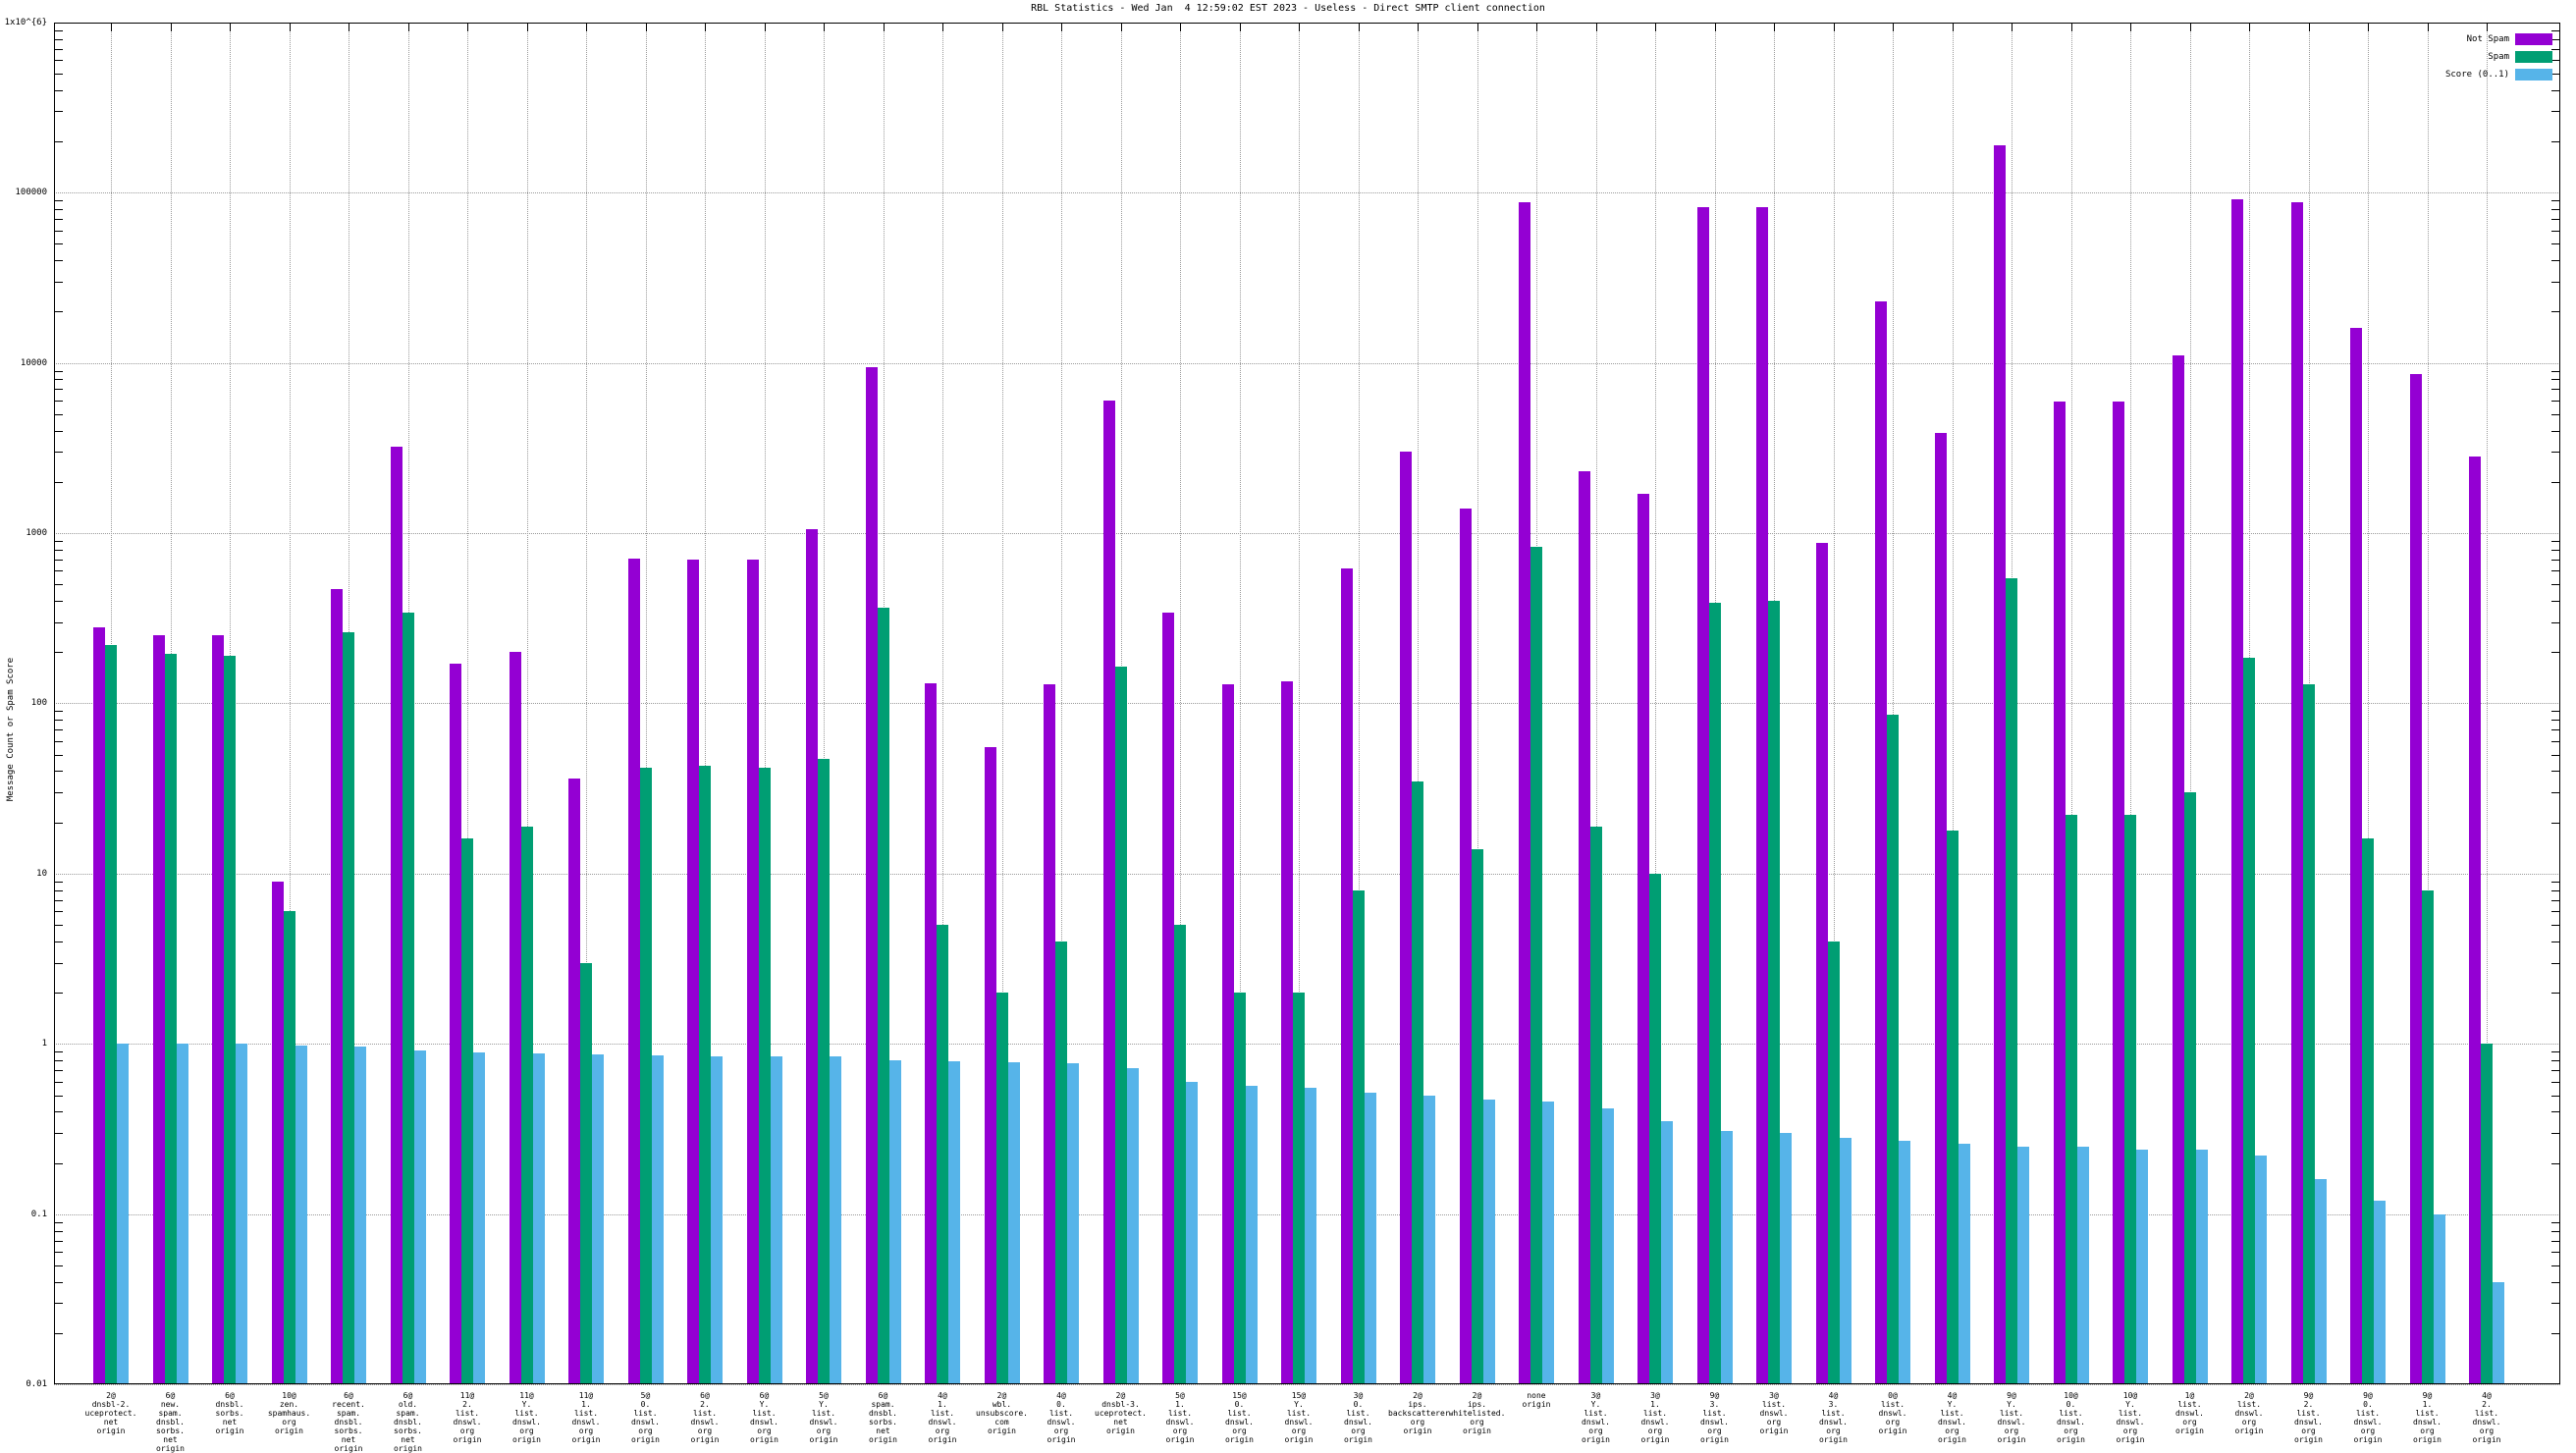 This screenshot has height=1453, width=2576. I want to click on x-tick-label: 4@ 1. list. dnswl. org origin, so click(942, 1417).